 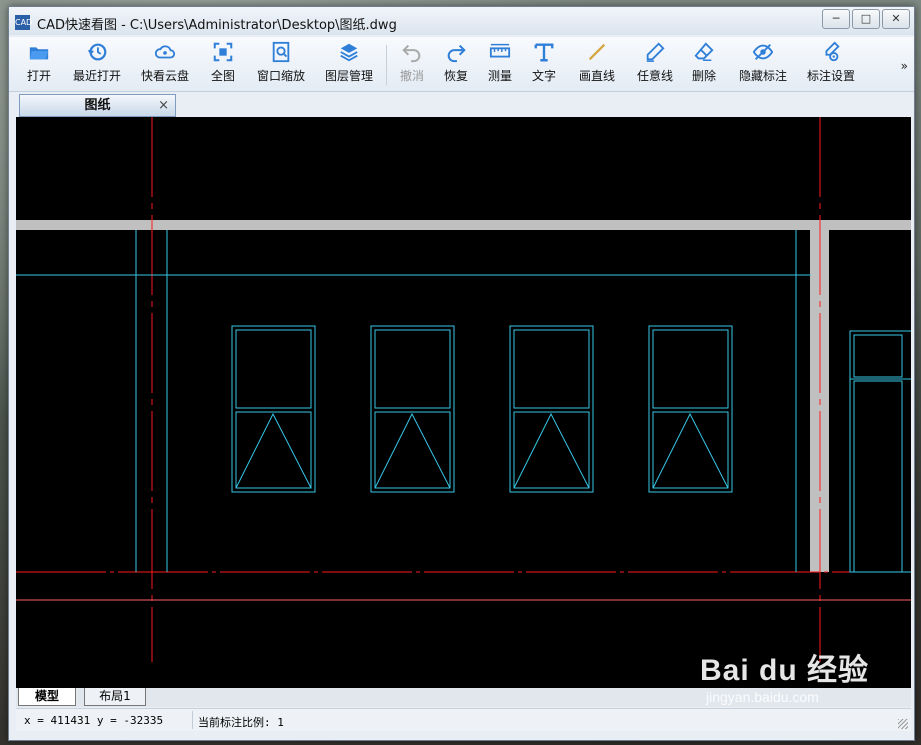 I want to click on recent-clock-icon, so click(x=97, y=52).